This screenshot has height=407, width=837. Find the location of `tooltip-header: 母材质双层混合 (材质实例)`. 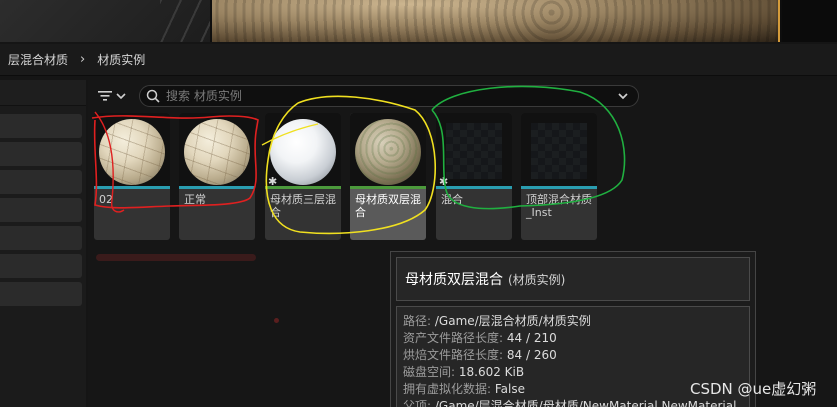

tooltip-header: 母材质双层混合 (材质实例) is located at coordinates (573, 279).